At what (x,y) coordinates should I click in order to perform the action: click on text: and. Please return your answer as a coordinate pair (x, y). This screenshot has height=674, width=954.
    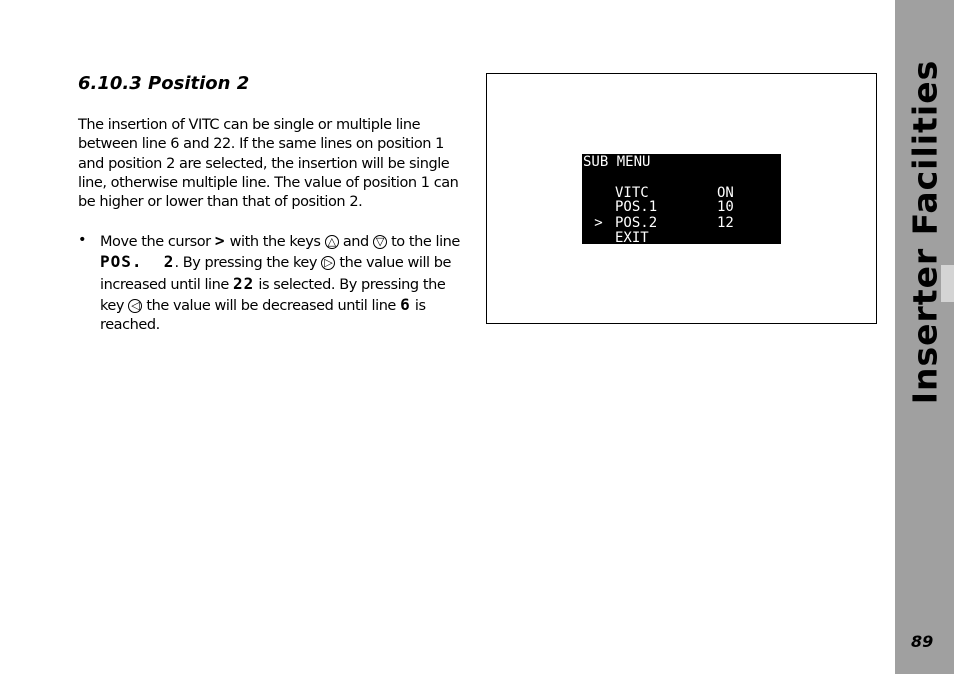
    Looking at the image, I should click on (355, 242).